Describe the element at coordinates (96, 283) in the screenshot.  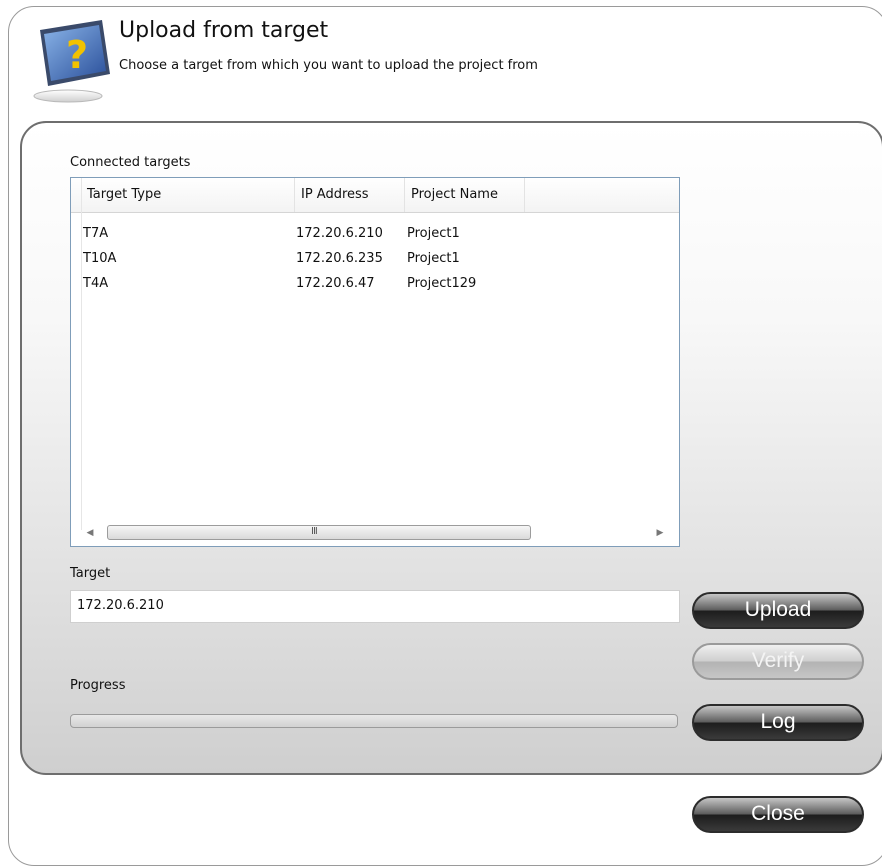
I see `cell-target-type: T4A` at that location.